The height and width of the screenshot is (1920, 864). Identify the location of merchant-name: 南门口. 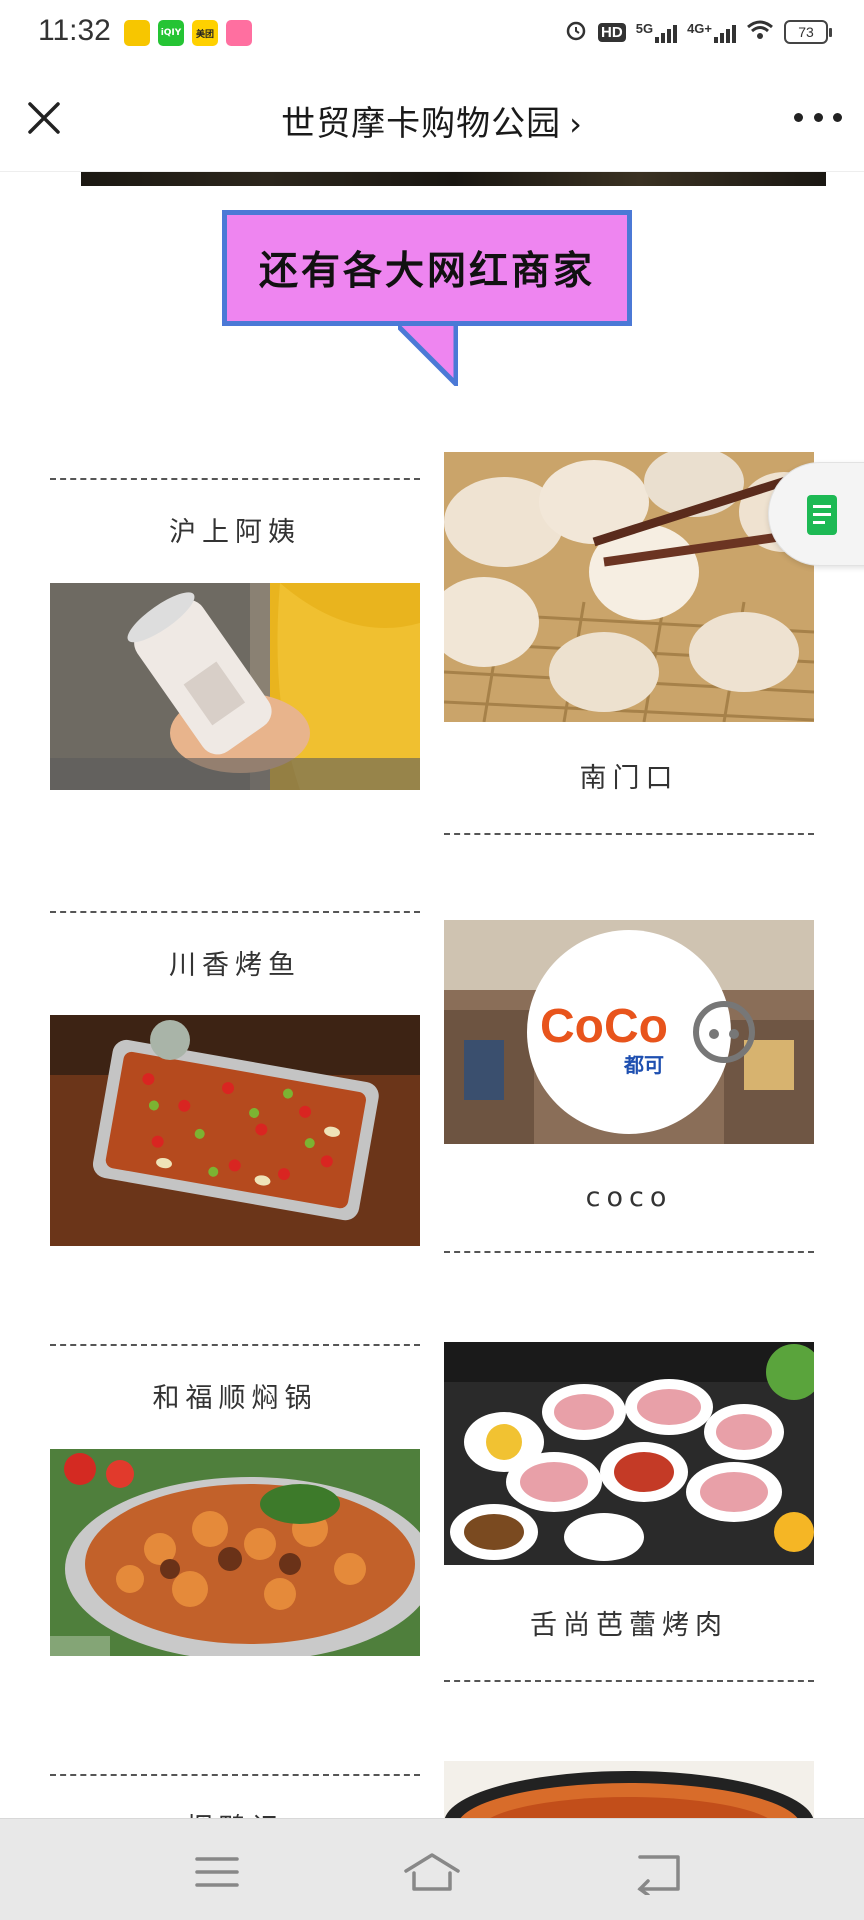
(629, 778).